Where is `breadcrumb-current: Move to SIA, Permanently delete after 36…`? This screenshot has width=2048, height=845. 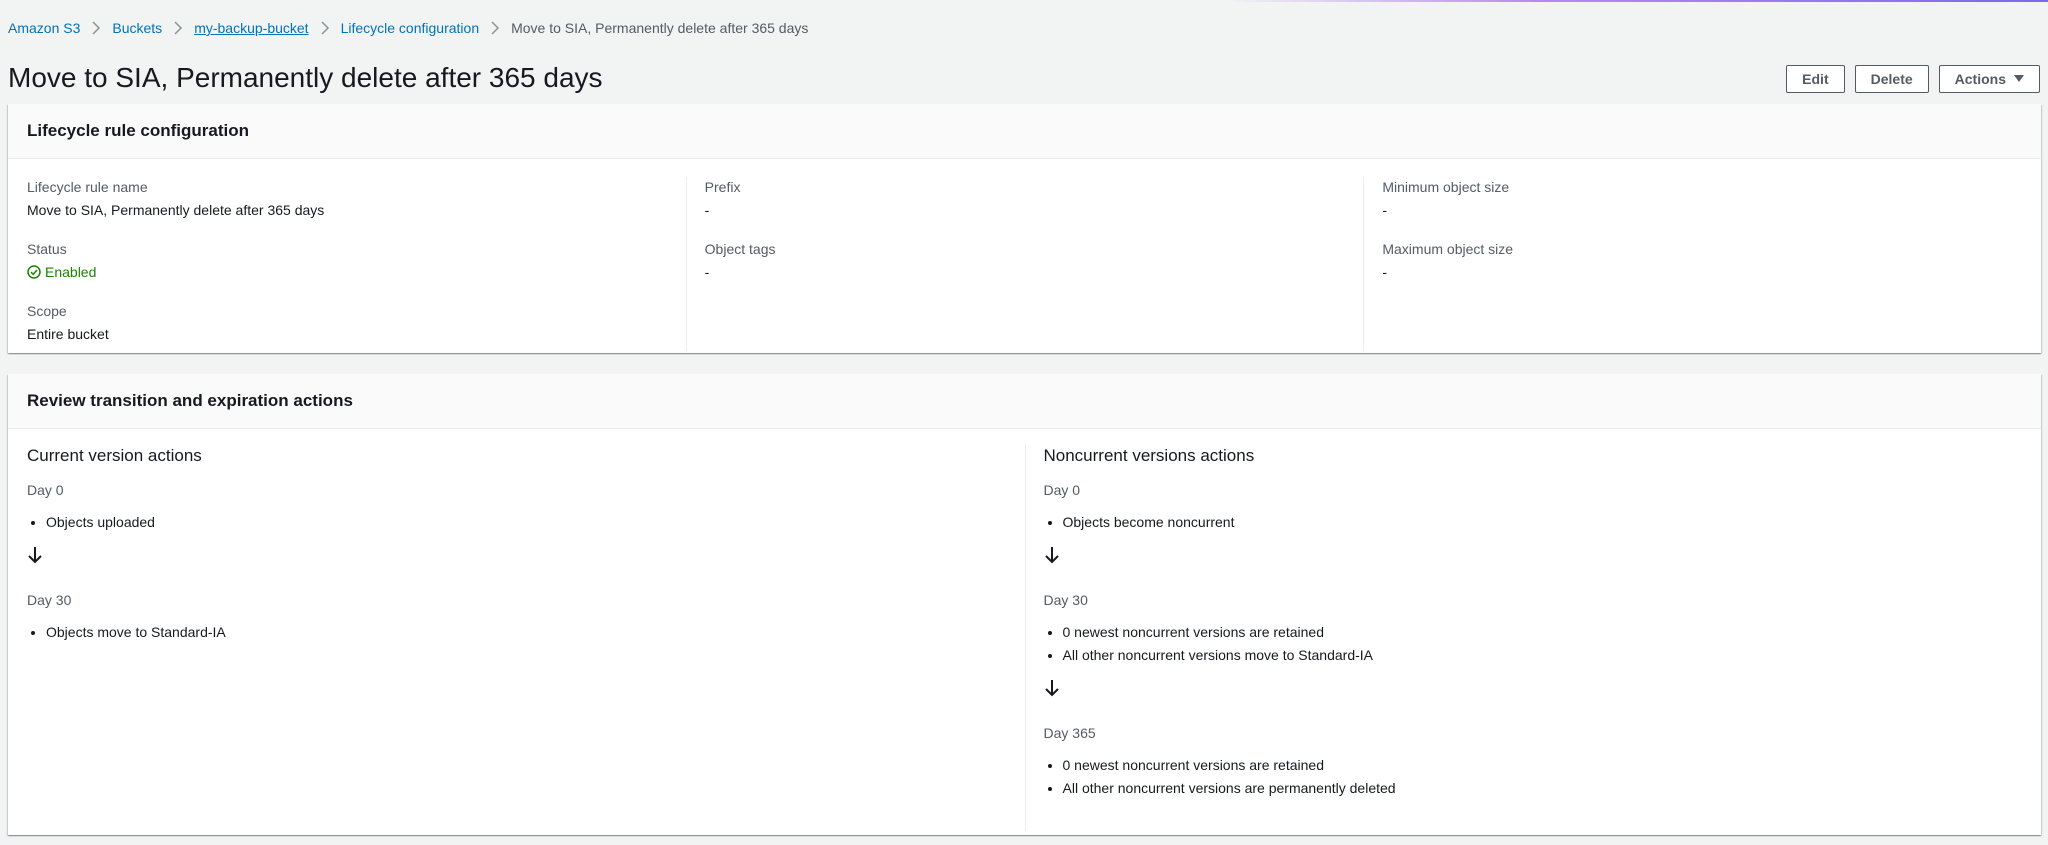
breadcrumb-current: Move to SIA, Permanently delete after 36… is located at coordinates (660, 28).